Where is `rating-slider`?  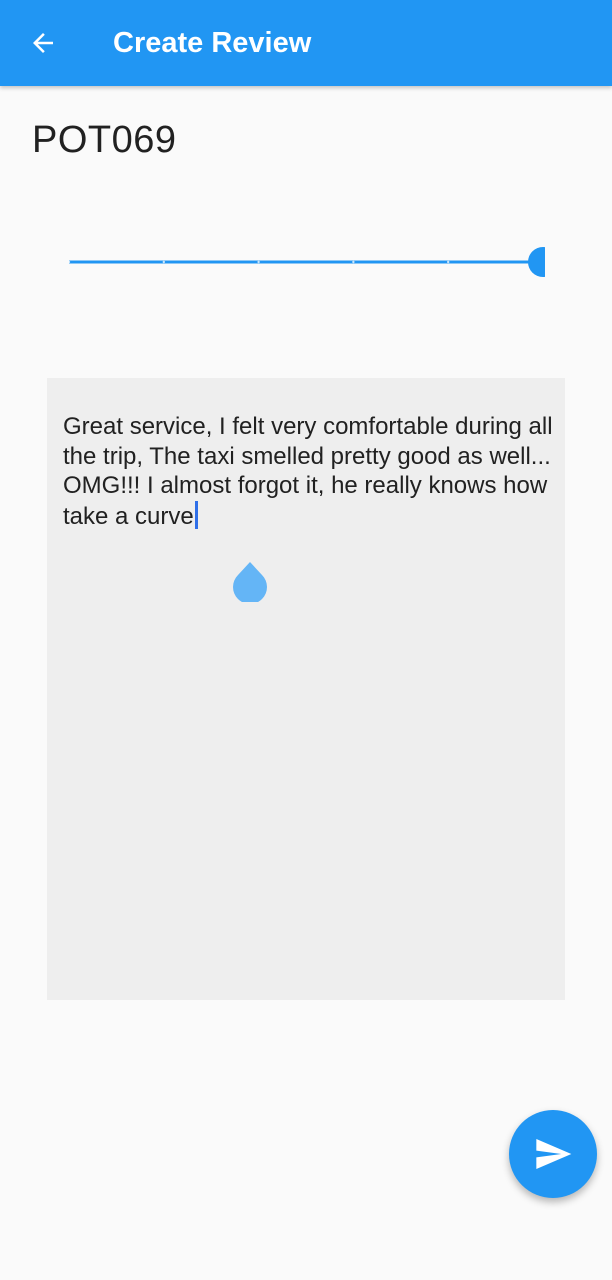
rating-slider is located at coordinates (312, 262).